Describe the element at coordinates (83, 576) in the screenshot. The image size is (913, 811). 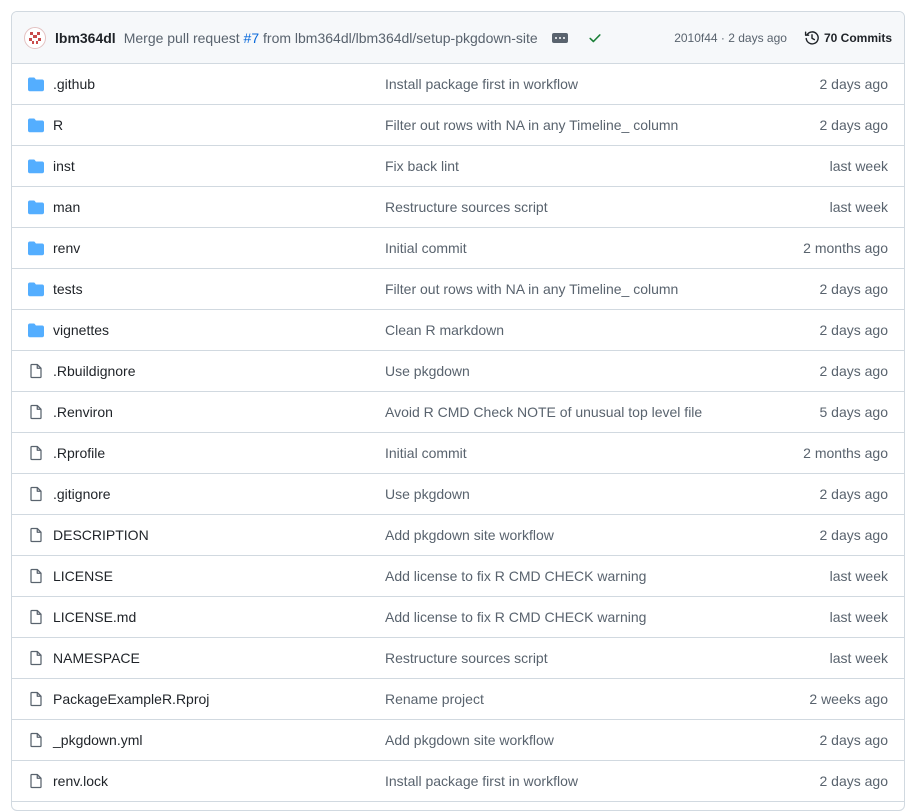
I see `file-name-link: LICENSE` at that location.